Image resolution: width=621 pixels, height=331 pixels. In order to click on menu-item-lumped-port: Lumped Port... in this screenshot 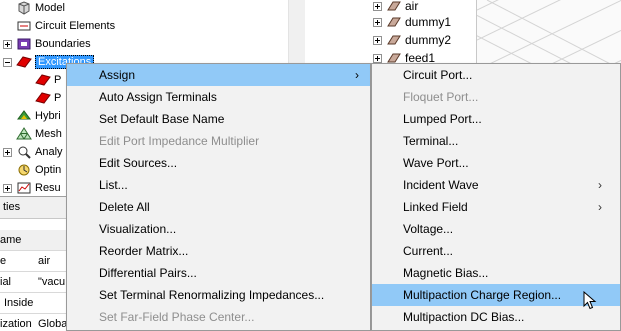, I will do `click(496, 119)`.